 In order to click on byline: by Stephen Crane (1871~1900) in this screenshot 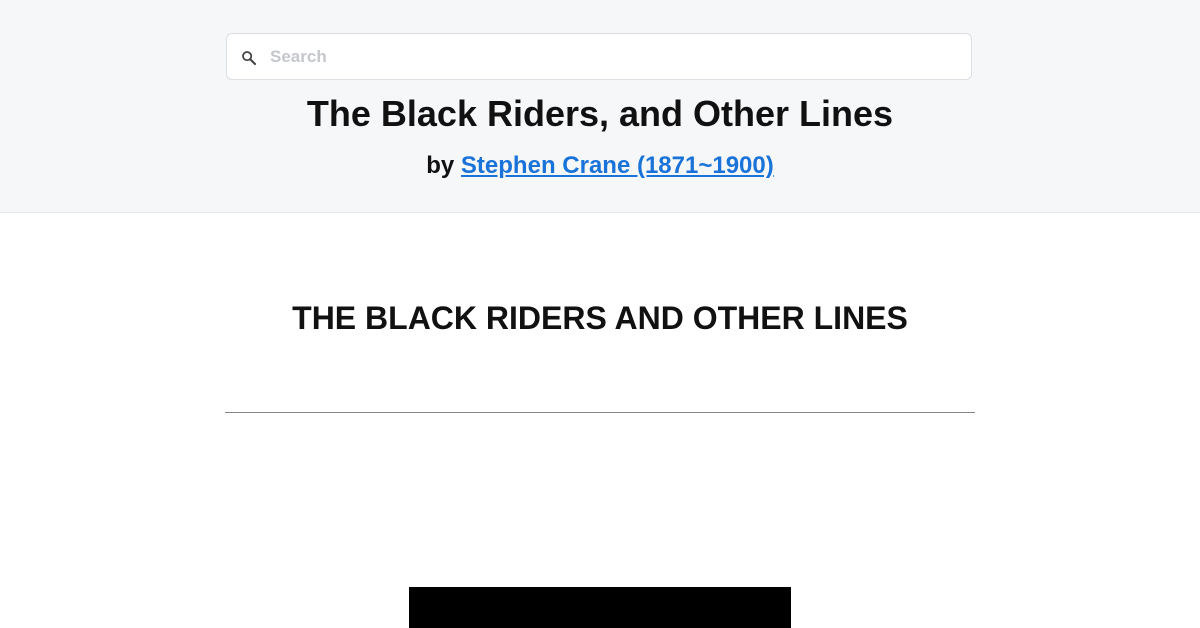, I will do `click(600, 166)`.